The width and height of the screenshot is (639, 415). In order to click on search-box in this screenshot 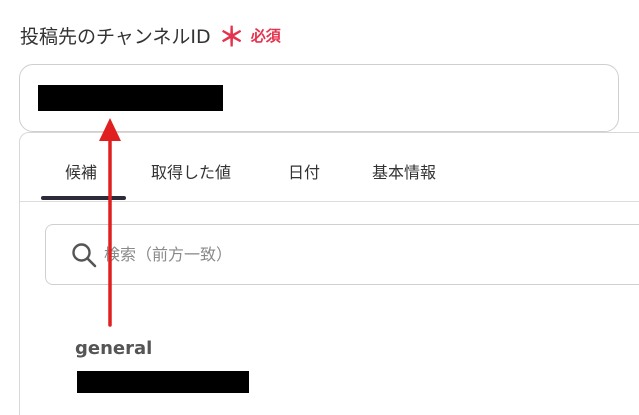, I will do `click(342, 254)`.